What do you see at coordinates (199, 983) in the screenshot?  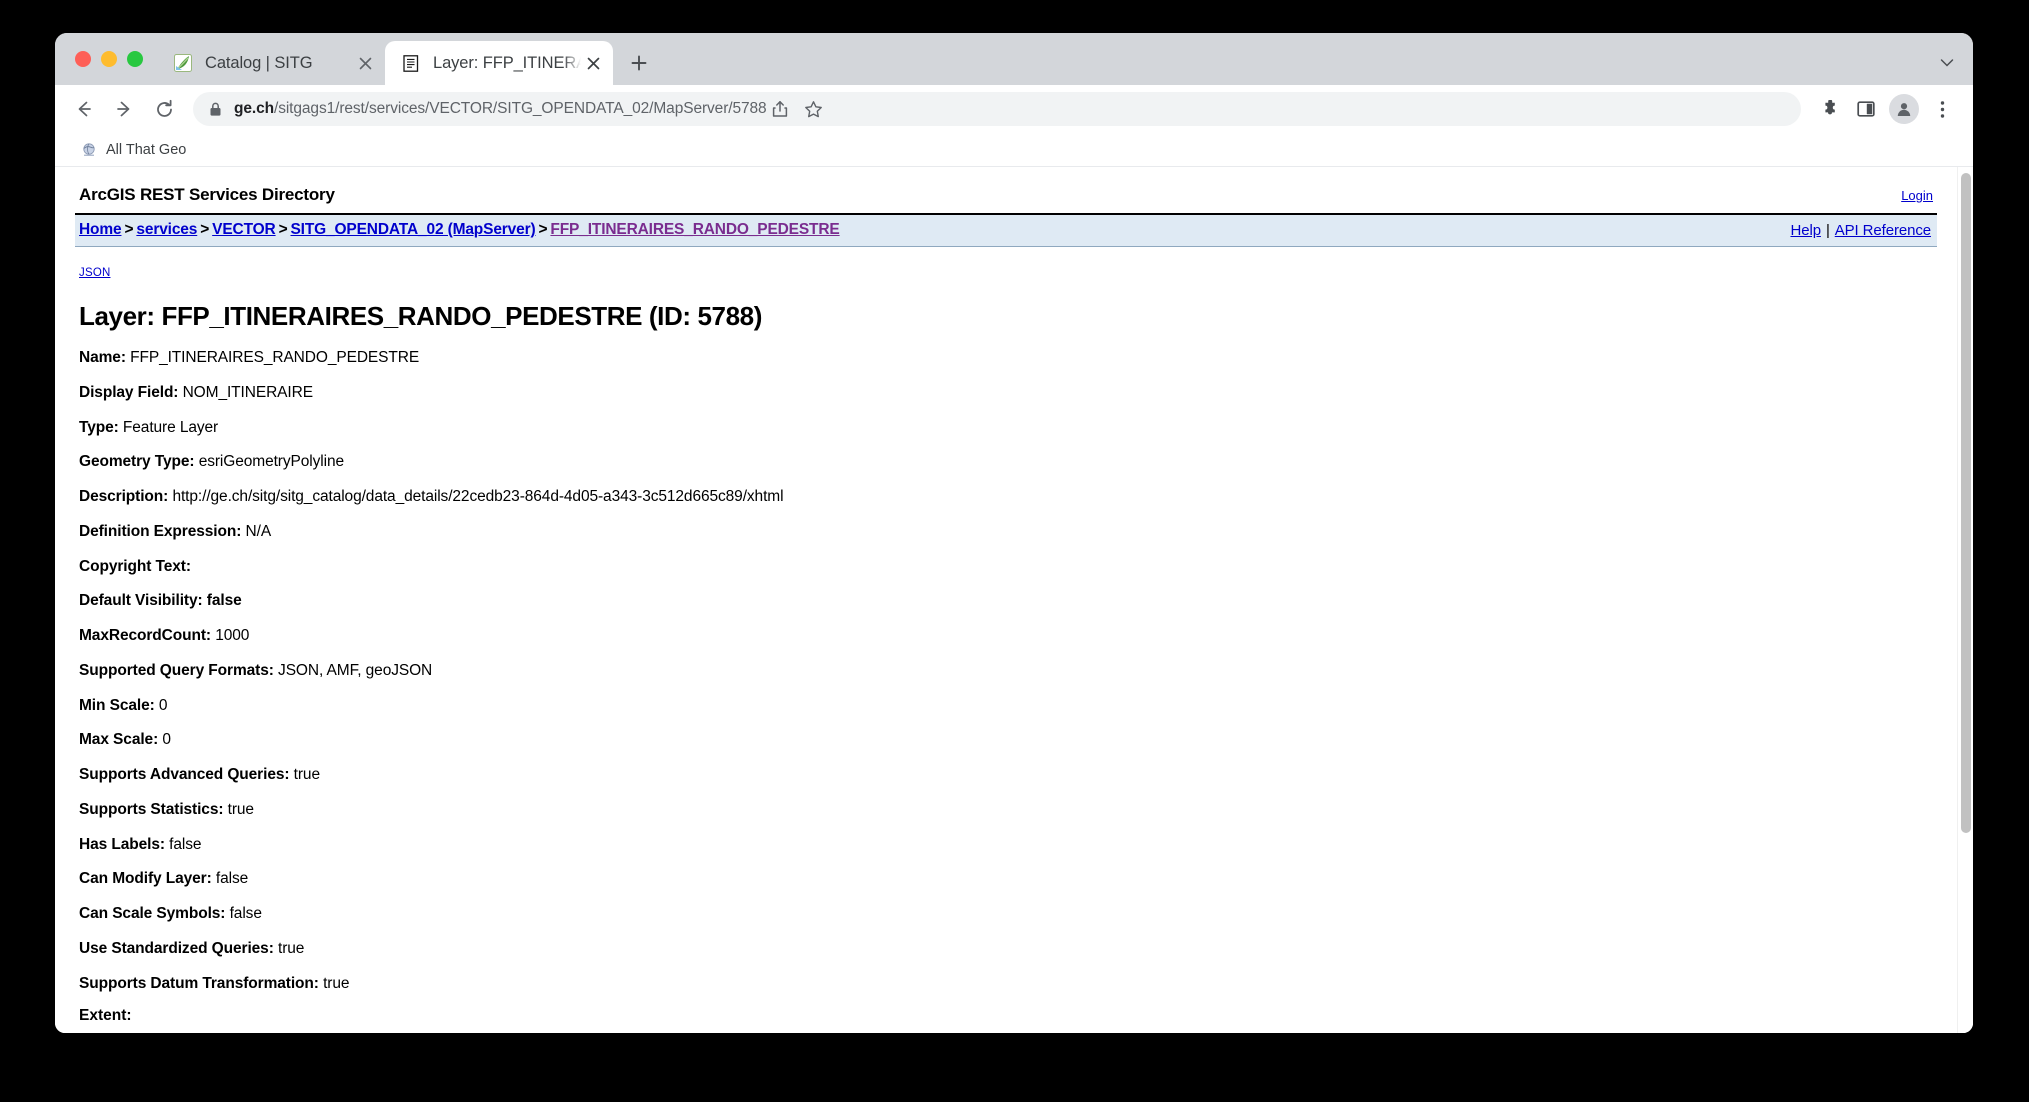 I see `property-label: Supports Datum Transformation:` at bounding box center [199, 983].